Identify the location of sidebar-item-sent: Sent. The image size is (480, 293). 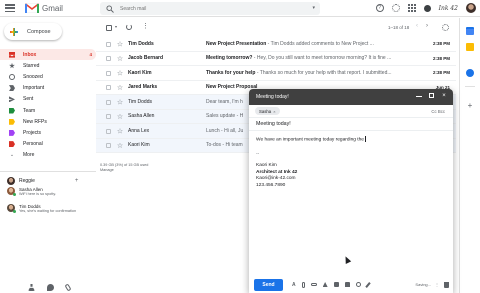
(48, 99).